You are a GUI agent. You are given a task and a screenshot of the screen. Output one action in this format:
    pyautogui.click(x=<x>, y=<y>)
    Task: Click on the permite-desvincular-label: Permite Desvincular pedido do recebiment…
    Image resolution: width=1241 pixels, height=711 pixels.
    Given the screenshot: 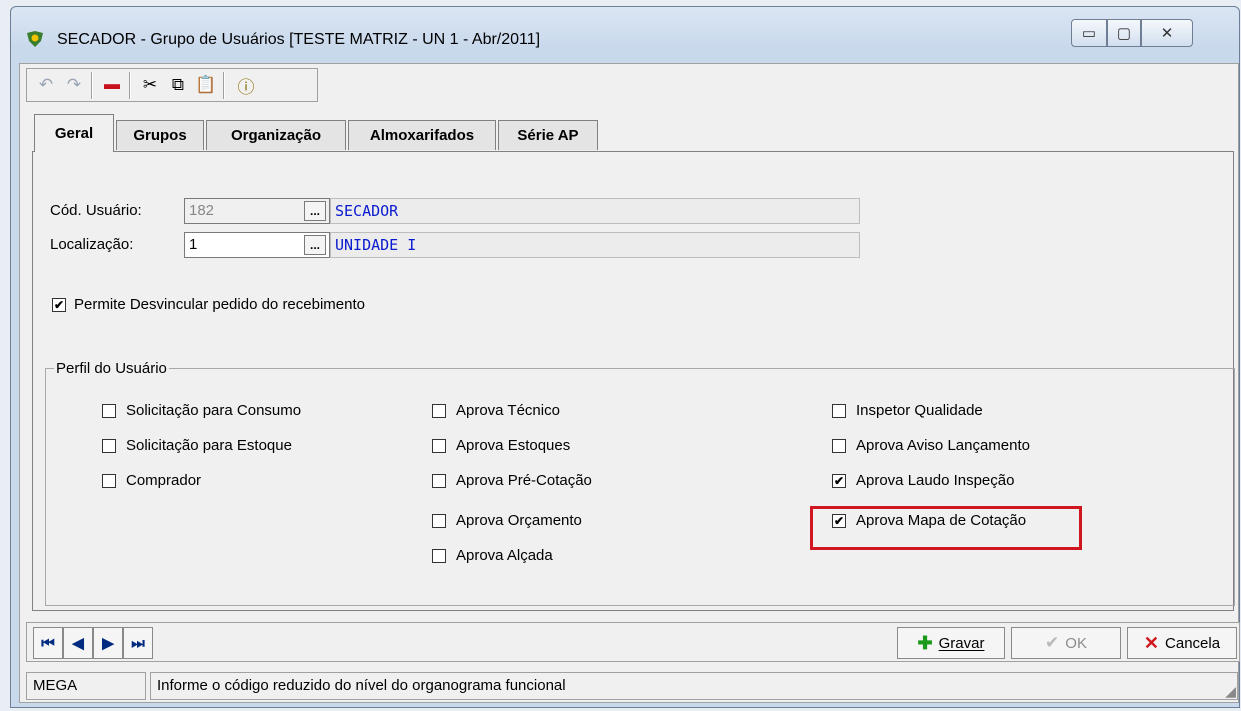 What is the action you would take?
    pyautogui.click(x=219, y=304)
    